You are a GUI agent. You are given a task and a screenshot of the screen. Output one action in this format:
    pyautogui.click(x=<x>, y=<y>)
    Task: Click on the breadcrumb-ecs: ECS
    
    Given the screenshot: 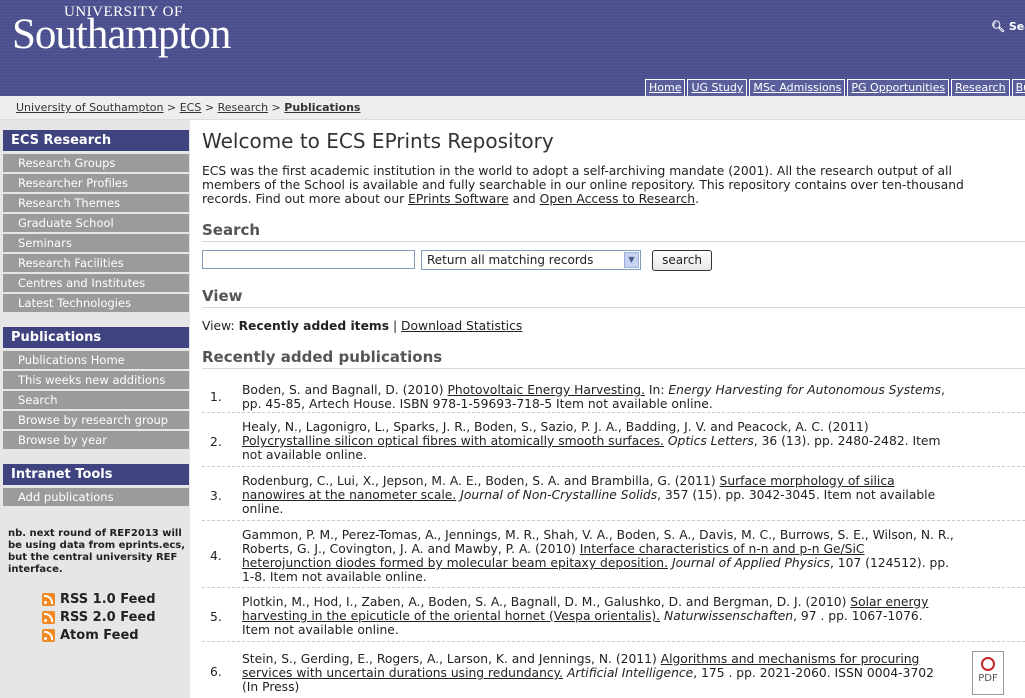 What is the action you would take?
    pyautogui.click(x=191, y=107)
    